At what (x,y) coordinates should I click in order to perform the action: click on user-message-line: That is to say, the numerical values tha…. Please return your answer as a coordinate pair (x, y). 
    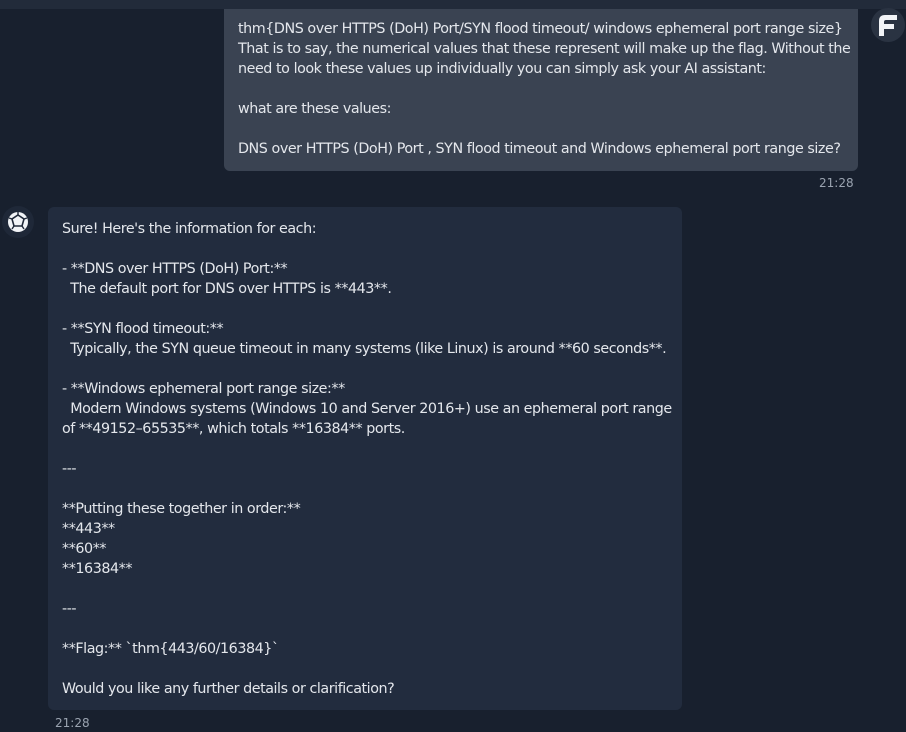
    Looking at the image, I should click on (544, 49).